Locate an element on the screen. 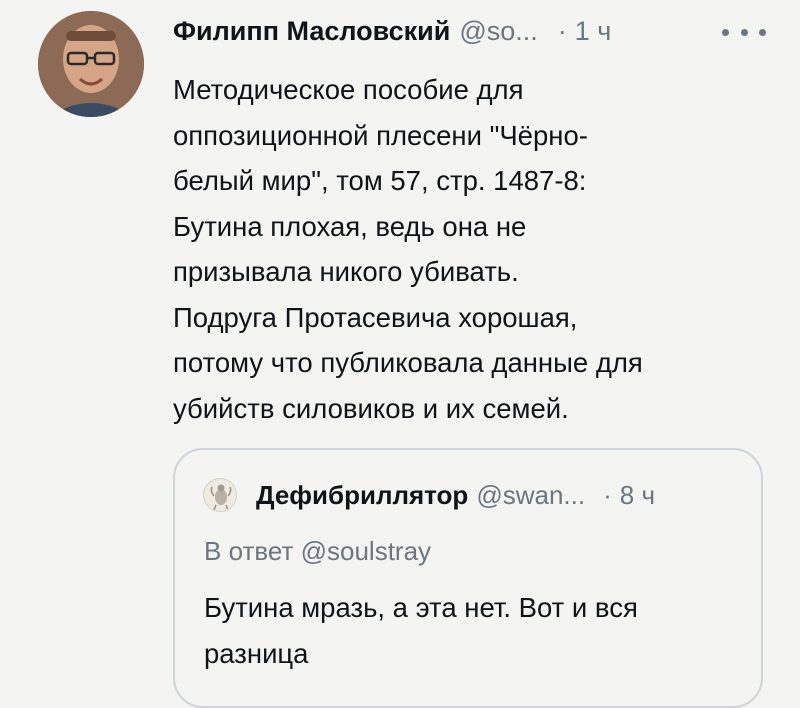  quoted-author-name: Дефибриллятор is located at coordinates (362, 495).